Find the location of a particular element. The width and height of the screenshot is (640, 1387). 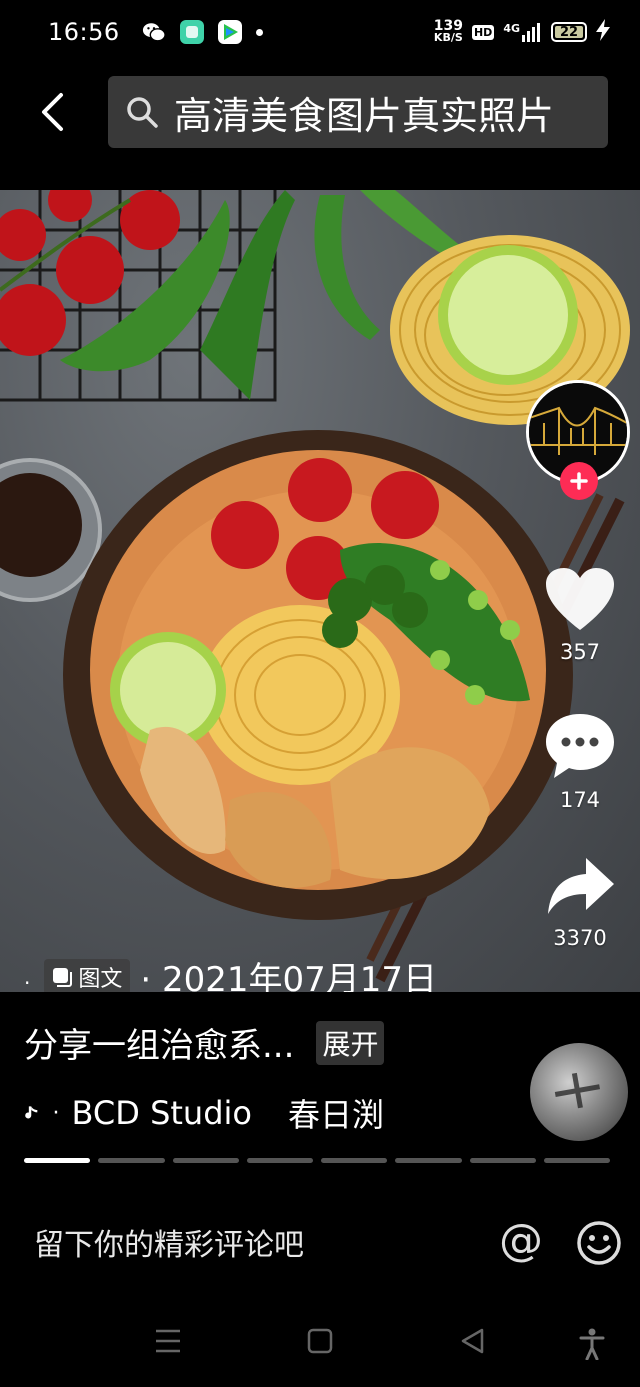

status-bar: 16:56 139 KB/S HD 4G 22 is located at coordinates (320, 32).